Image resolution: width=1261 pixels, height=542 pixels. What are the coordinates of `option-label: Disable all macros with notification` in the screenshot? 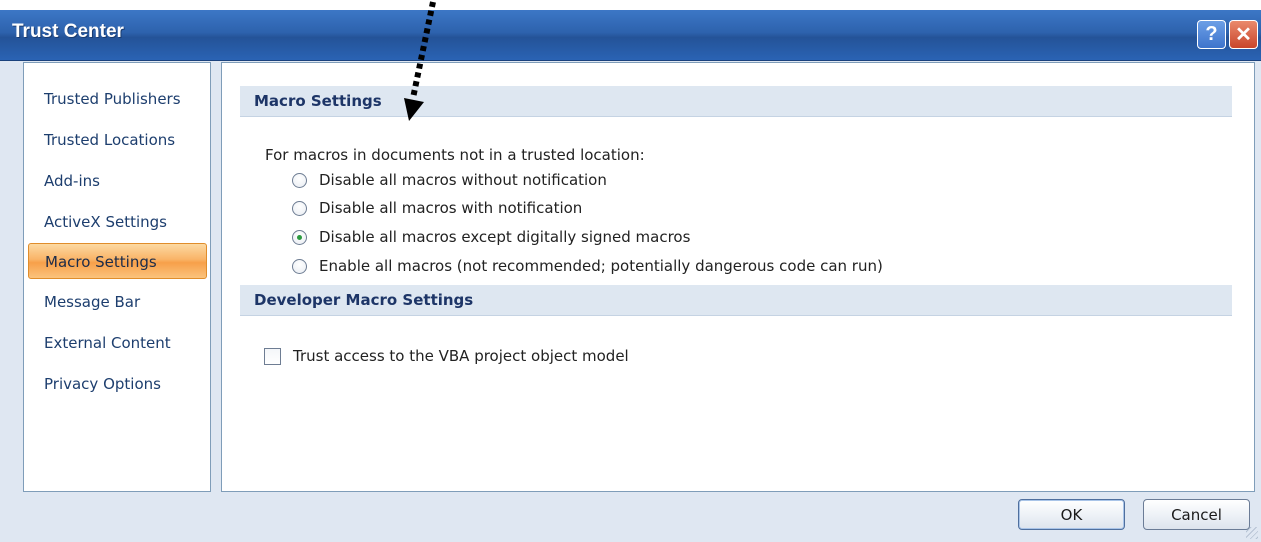 It's located at (451, 208).